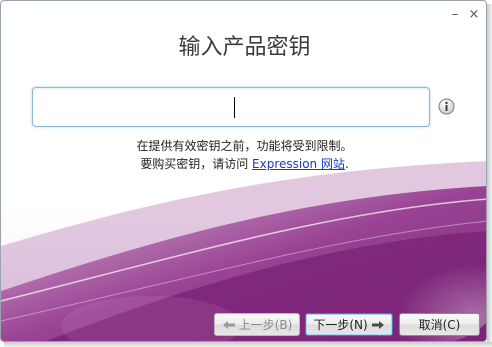  What do you see at coordinates (244, 146) in the screenshot?
I see `notice-line-1: 在提供有效密钥之前，功能将受到限制。` at bounding box center [244, 146].